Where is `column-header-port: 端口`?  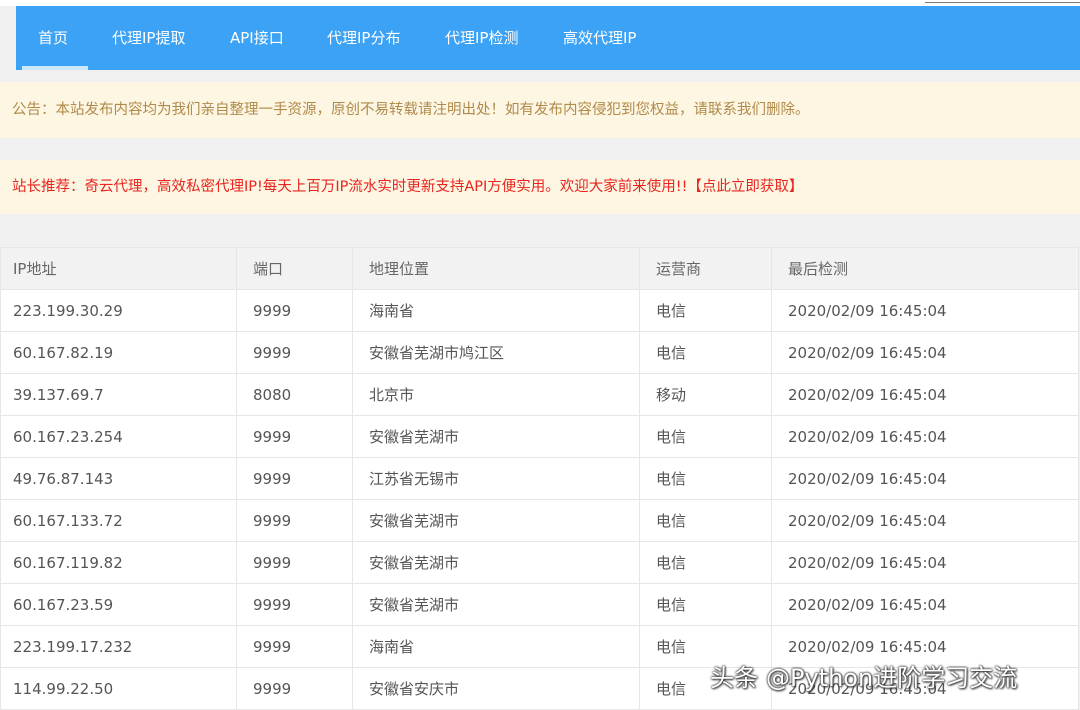 column-header-port: 端口 is located at coordinates (294, 268).